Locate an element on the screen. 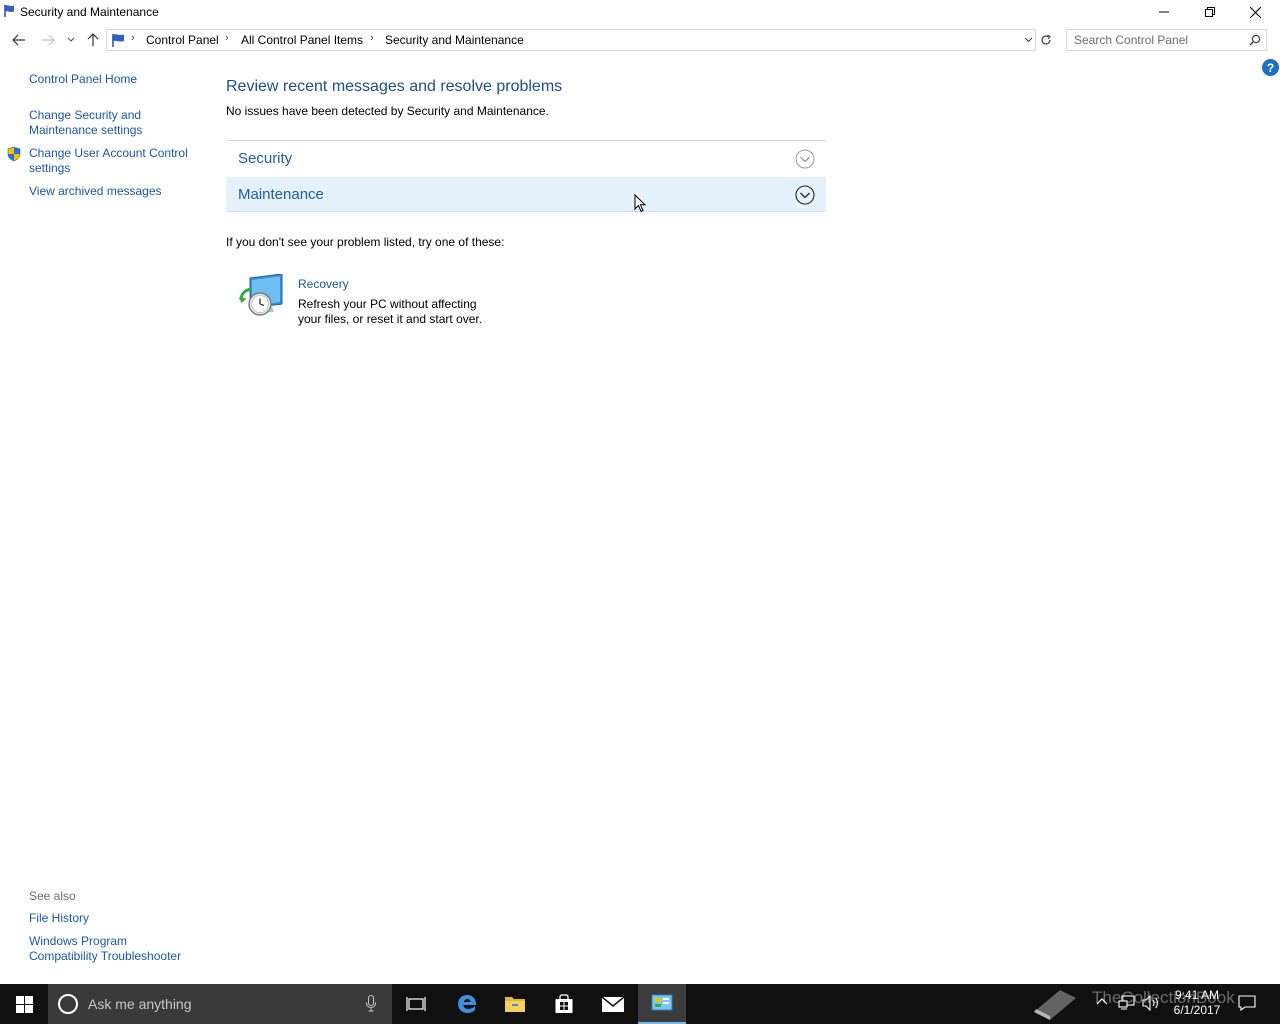 This screenshot has height=1024, width=1280. mail-button is located at coordinates (613, 1004).